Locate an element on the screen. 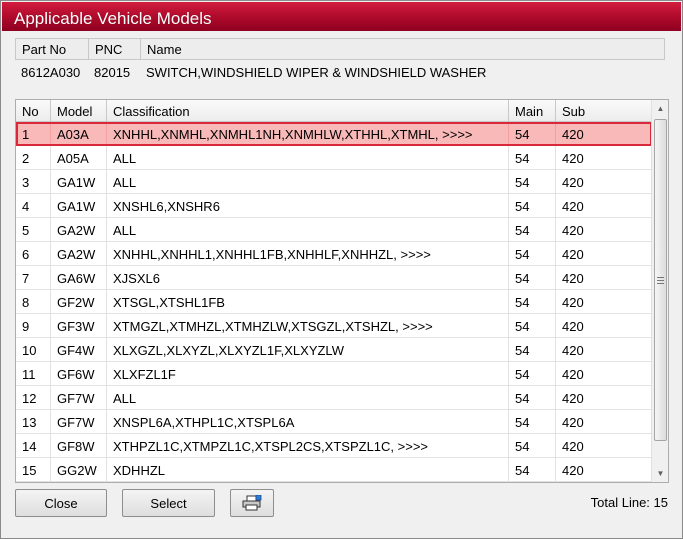  scroll-down-arrow-icon: ▼ is located at coordinates (660, 473).